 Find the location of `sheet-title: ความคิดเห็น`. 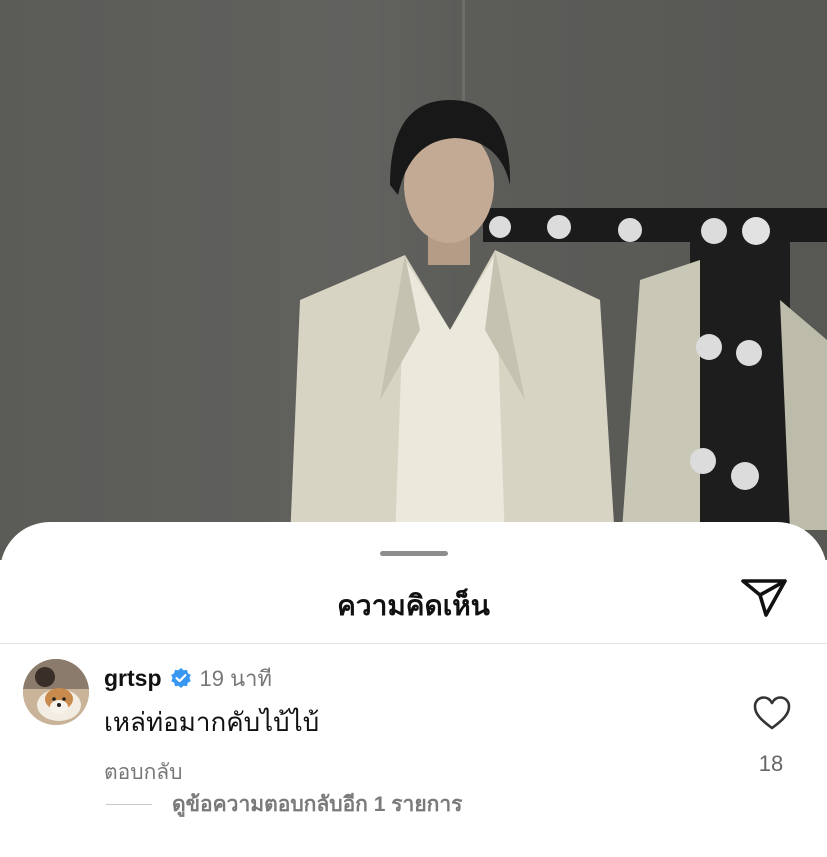

sheet-title: ความคิดเห็น is located at coordinates (413, 605).